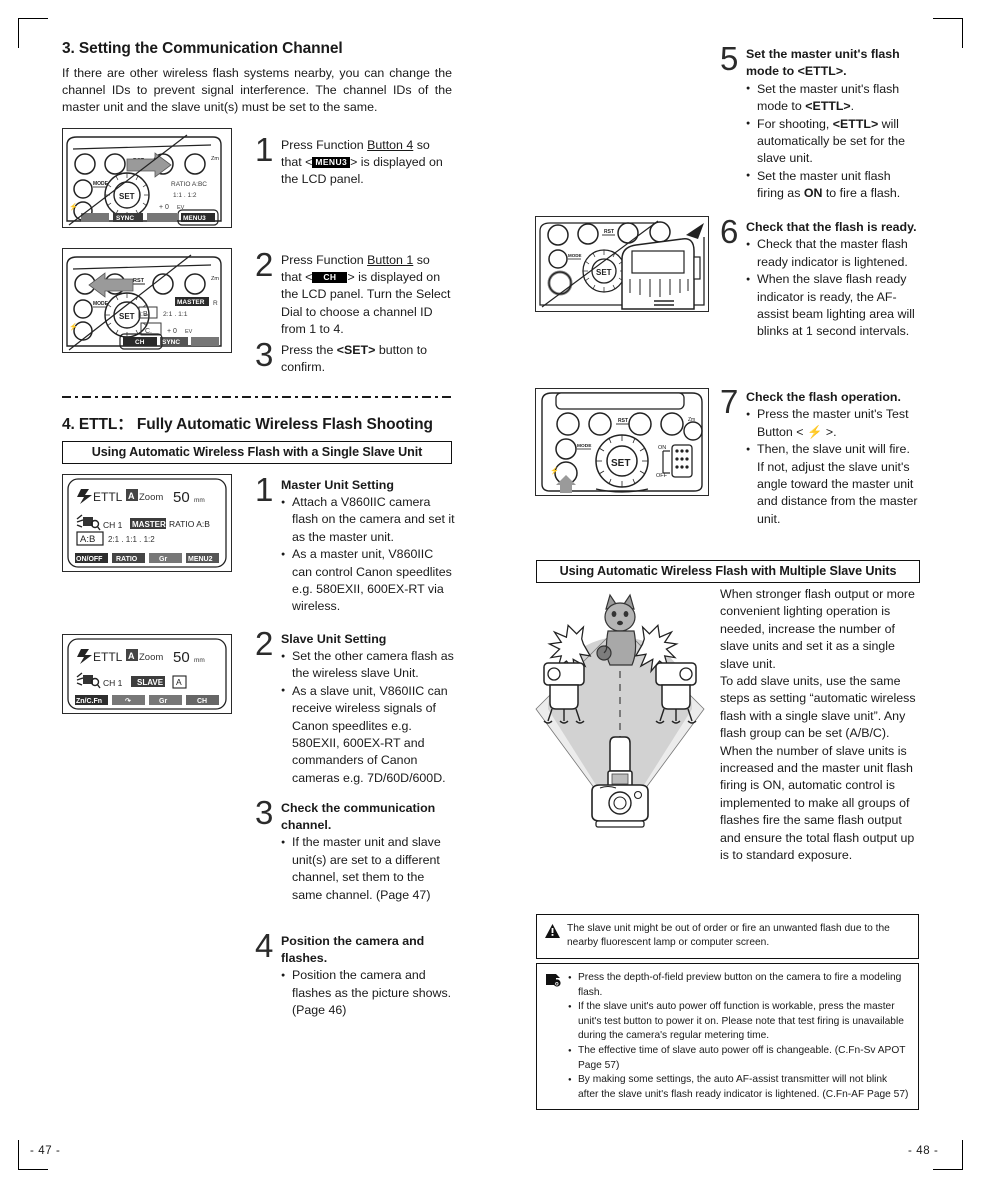 Image resolution: width=981 pixels, height=1188 pixels. Describe the element at coordinates (215, 279) in the screenshot. I see `svg-text: Zm` at that location.